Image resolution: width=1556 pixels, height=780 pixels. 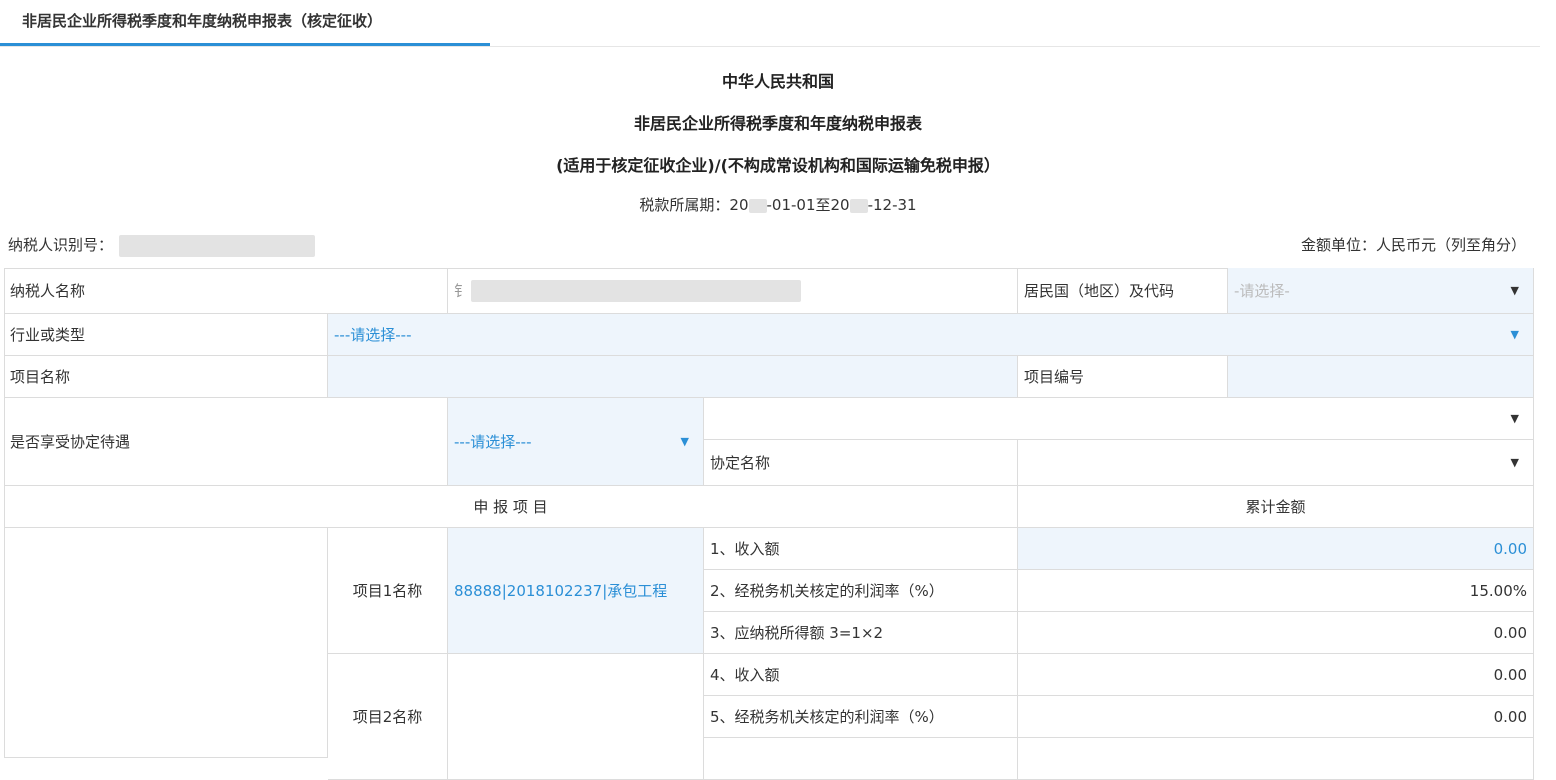 What do you see at coordinates (1119, 419) in the screenshot?
I see `agreement-type-select: ▼` at bounding box center [1119, 419].